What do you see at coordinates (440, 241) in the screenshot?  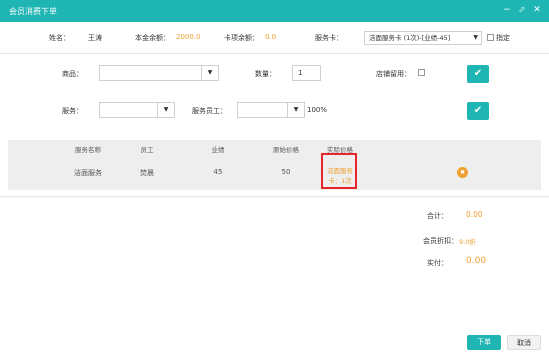 I see `discount-label: 会员折扣：` at bounding box center [440, 241].